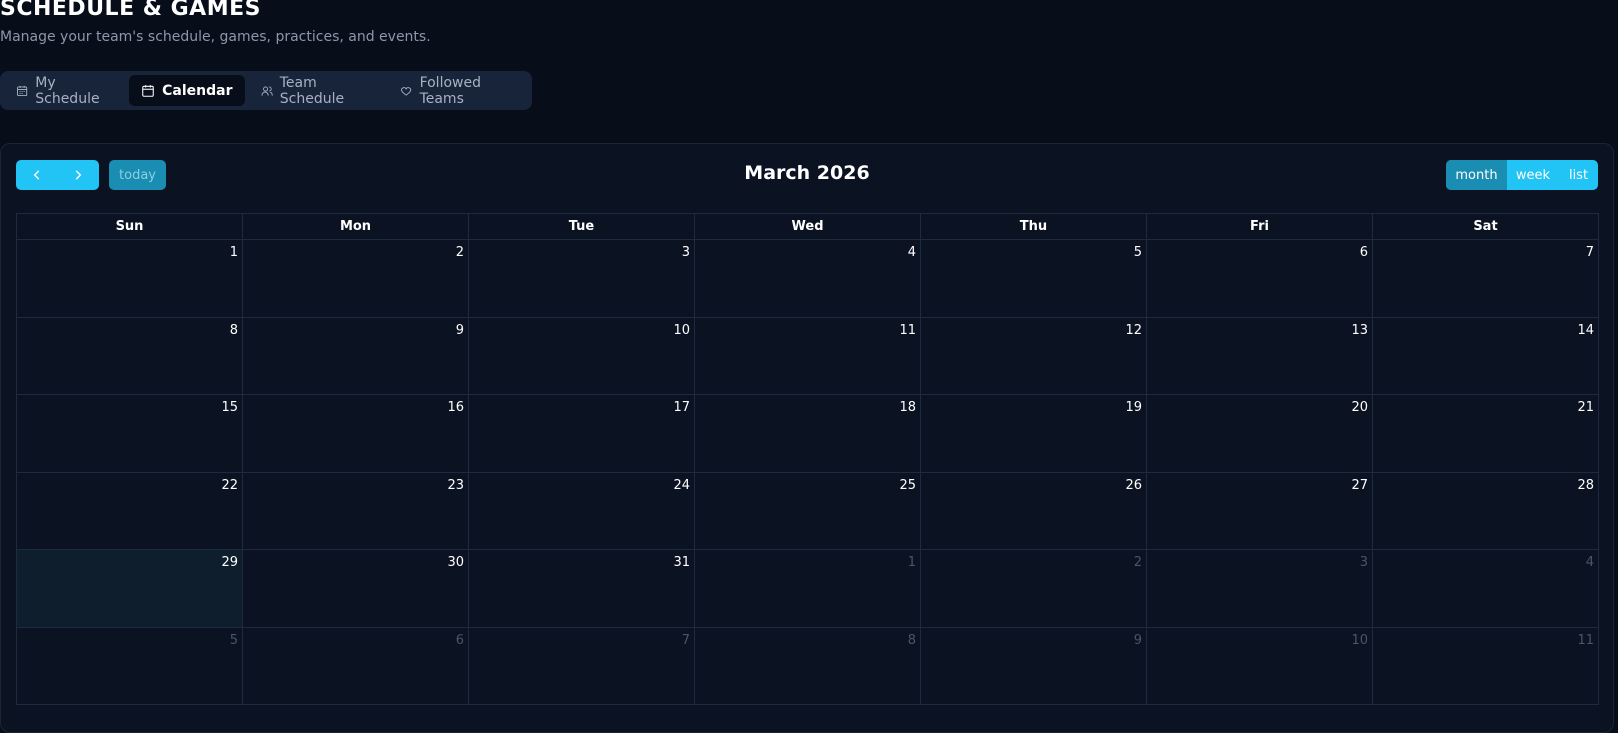 Image resolution: width=1618 pixels, height=733 pixels. I want to click on tab-my-schedule: My Schedule, so click(64, 91).